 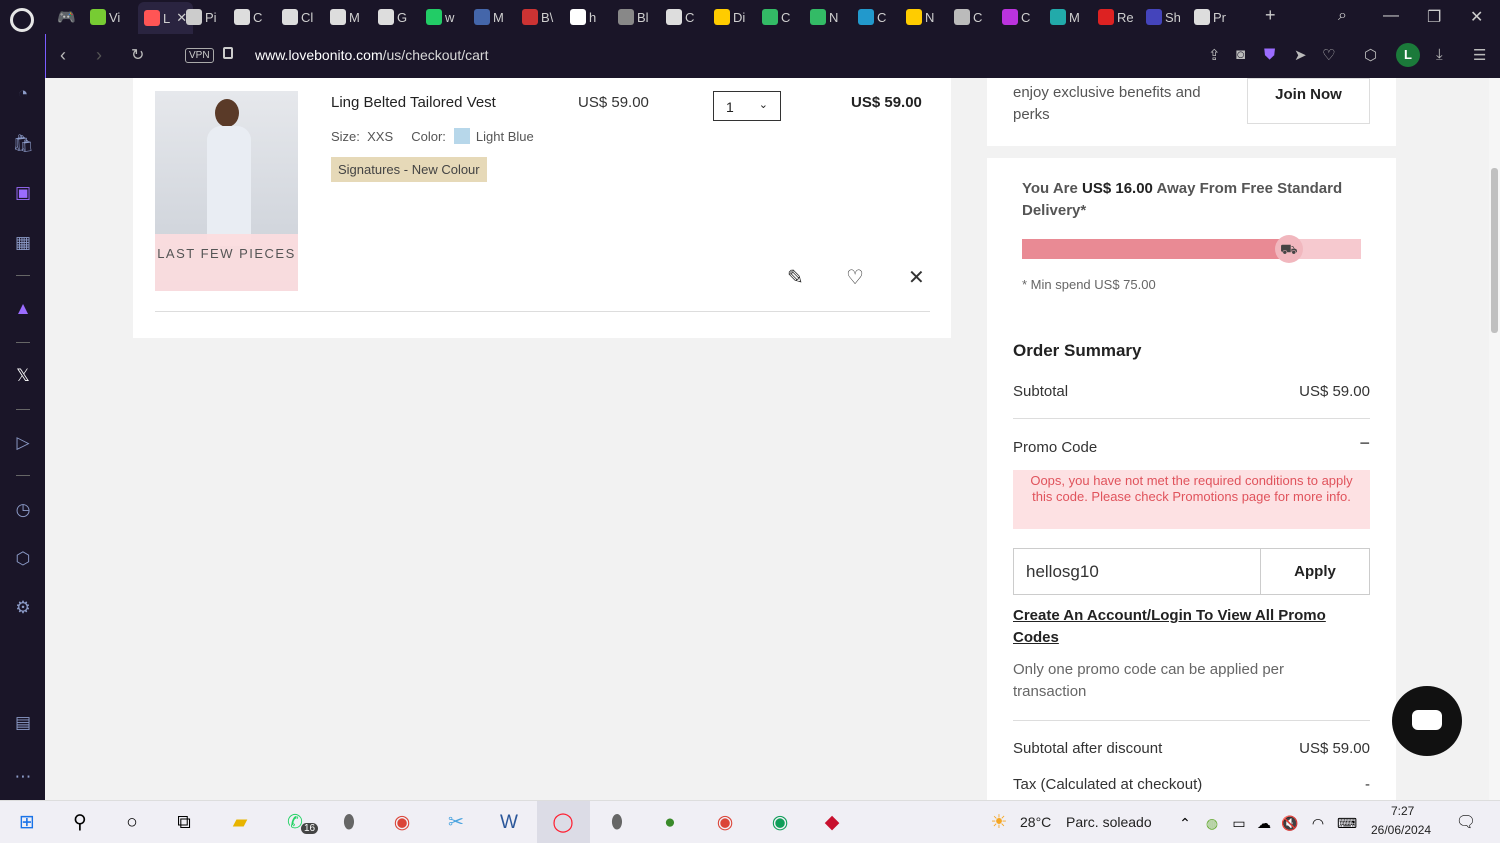 I want to click on product-name: Ling Belted Tailored Vest, so click(x=413, y=102).